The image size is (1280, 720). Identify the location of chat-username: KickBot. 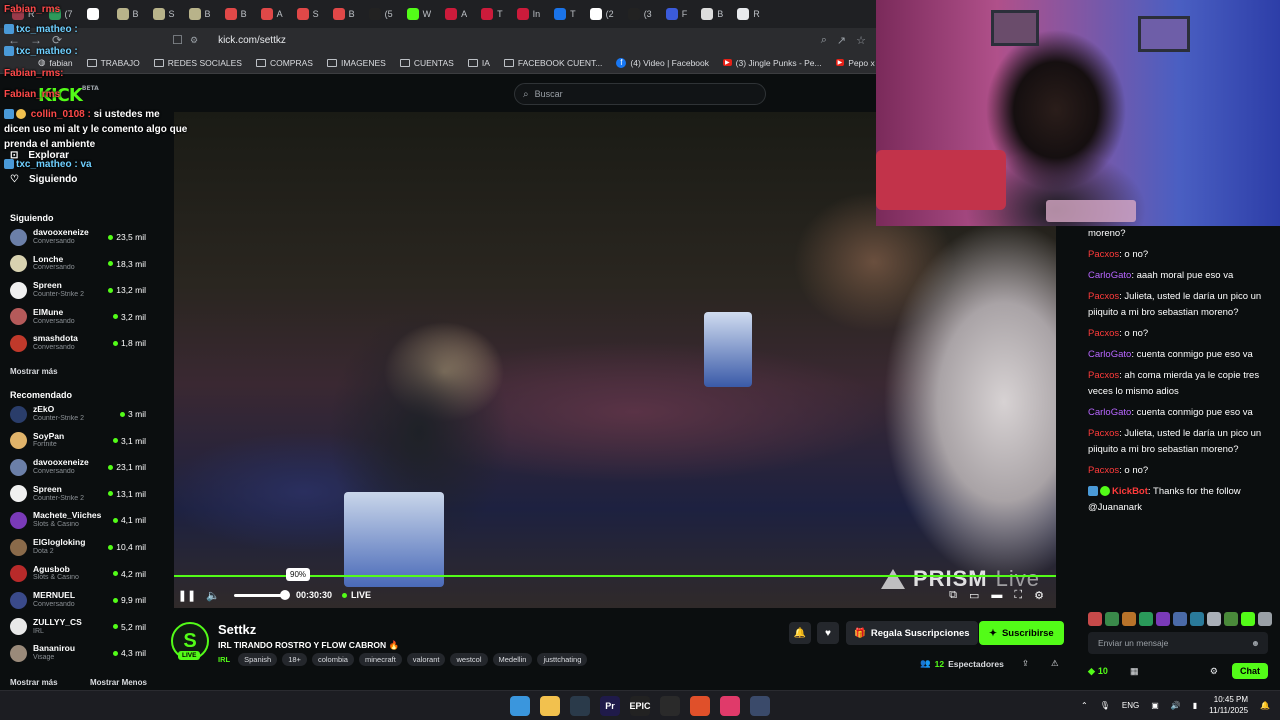
(1130, 491).